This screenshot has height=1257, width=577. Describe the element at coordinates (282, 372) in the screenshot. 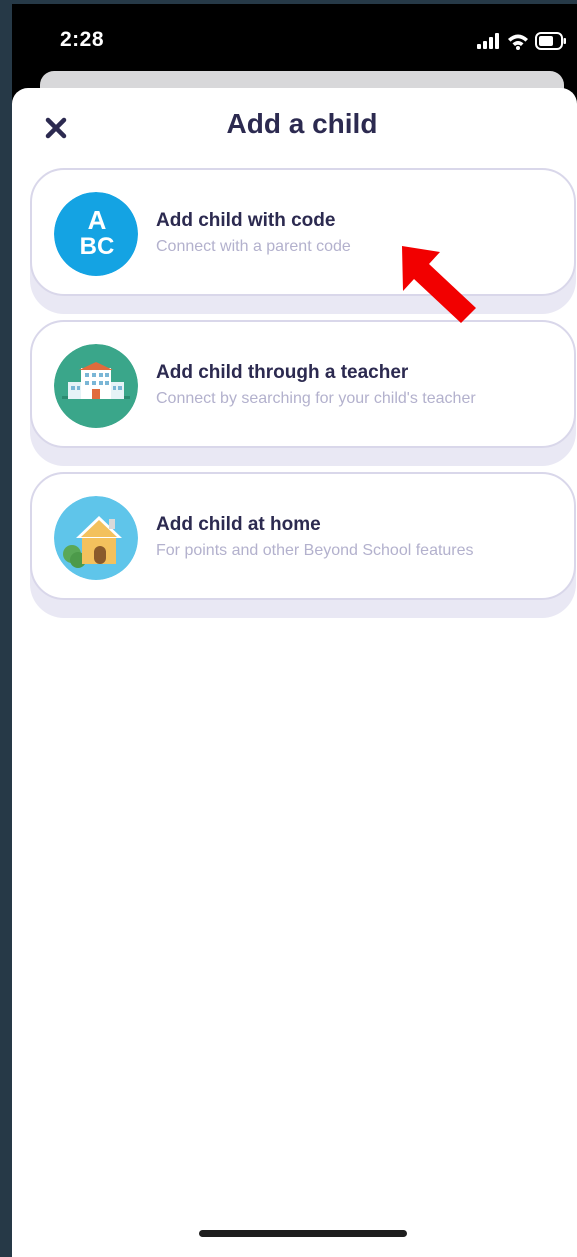

I see `option-label: Add child through a teacher` at that location.